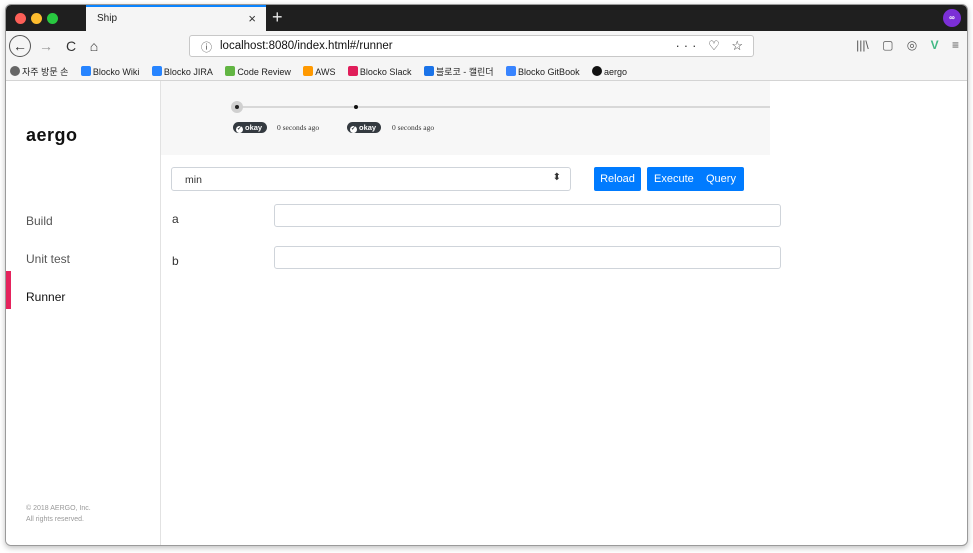 Image resolution: width=973 pixels, height=553 pixels. What do you see at coordinates (39, 71) in the screenshot?
I see `bookmark-item: 자주 방문 손` at bounding box center [39, 71].